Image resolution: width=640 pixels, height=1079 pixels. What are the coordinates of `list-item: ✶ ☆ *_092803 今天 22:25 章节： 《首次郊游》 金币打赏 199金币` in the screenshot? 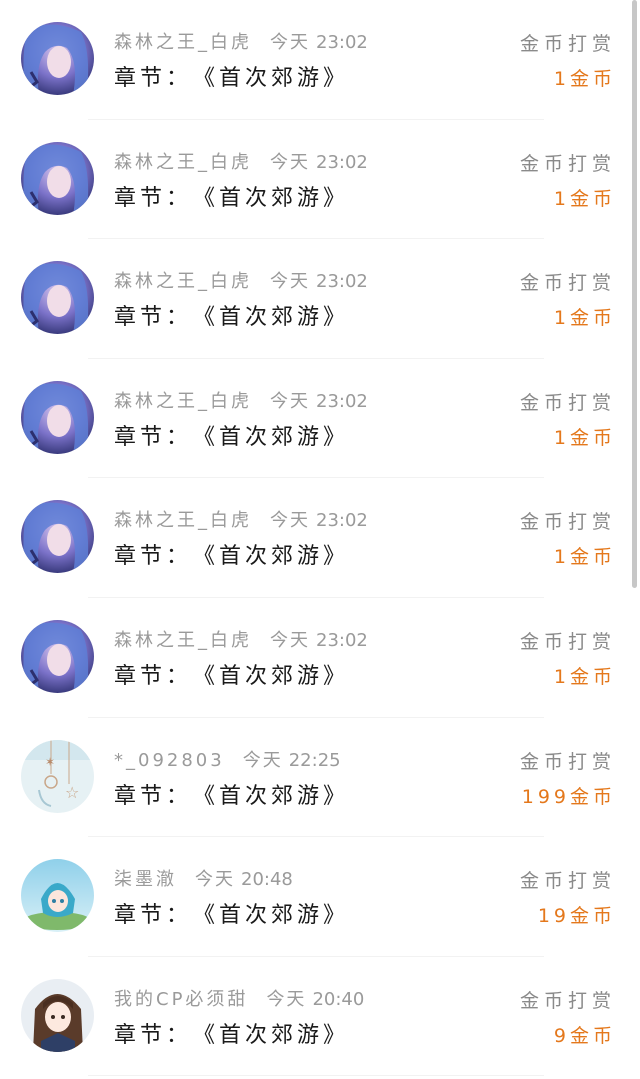 It's located at (314, 778).